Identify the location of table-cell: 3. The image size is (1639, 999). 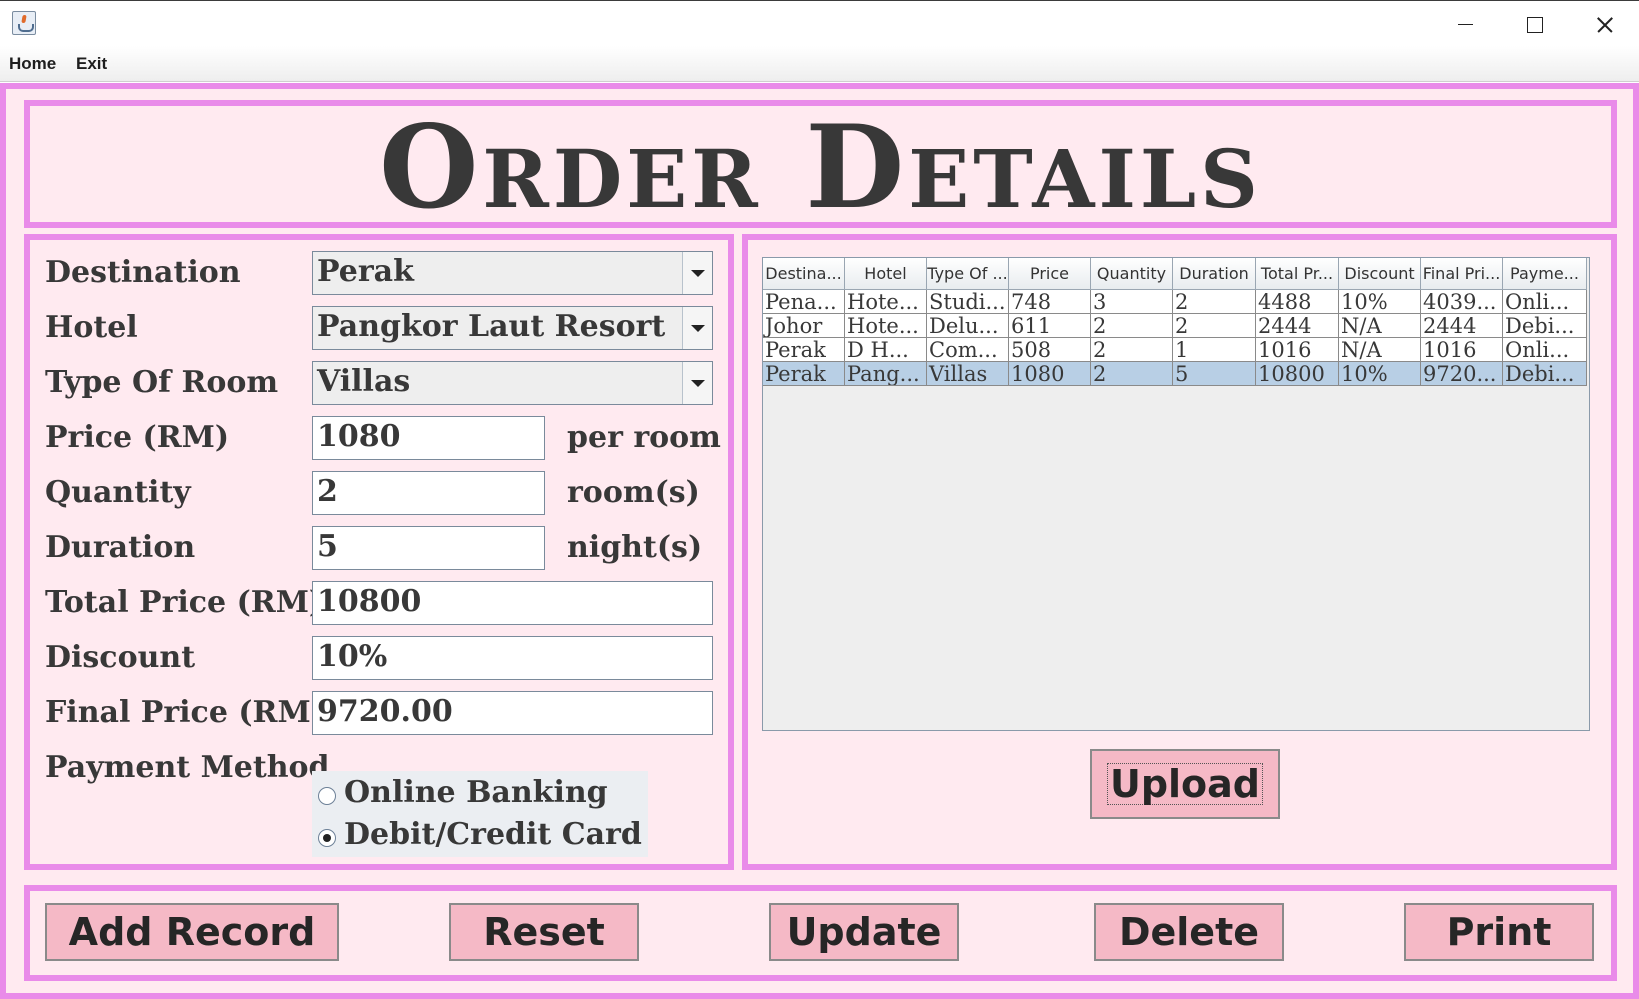
(1132, 302).